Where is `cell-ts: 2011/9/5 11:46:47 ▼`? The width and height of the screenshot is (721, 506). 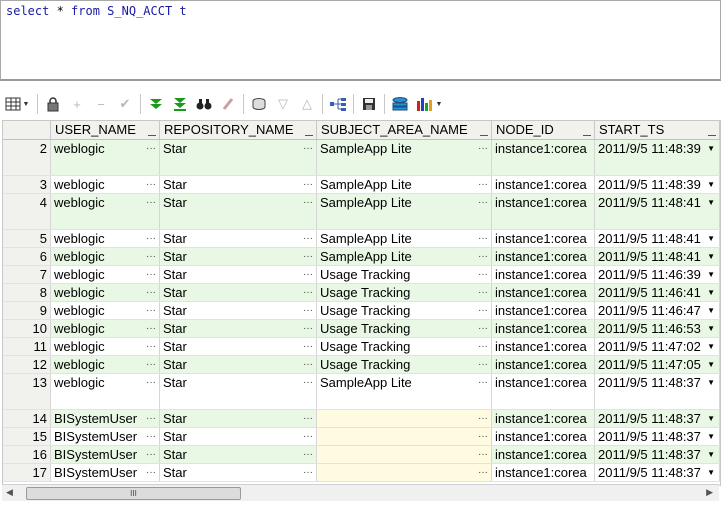
cell-ts: 2011/9/5 11:46:47 ▼ is located at coordinates (657, 310).